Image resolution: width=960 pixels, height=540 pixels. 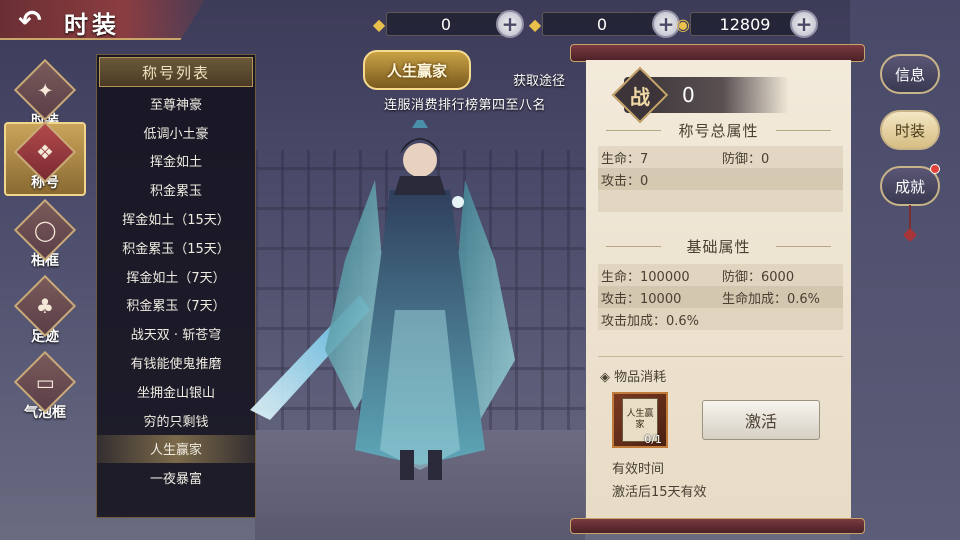 What do you see at coordinates (659, 492) in the screenshot?
I see `valid-time-value: 激活后15天有效` at bounding box center [659, 492].